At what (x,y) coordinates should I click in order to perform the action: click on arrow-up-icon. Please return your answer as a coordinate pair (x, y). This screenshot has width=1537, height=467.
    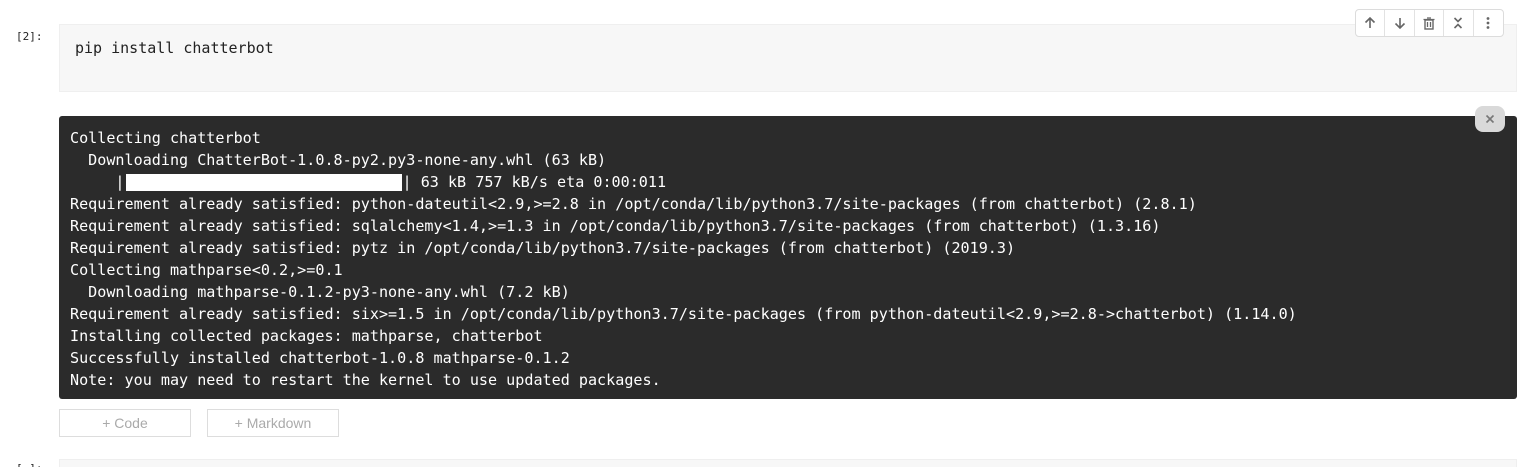
    Looking at the image, I should click on (1370, 22).